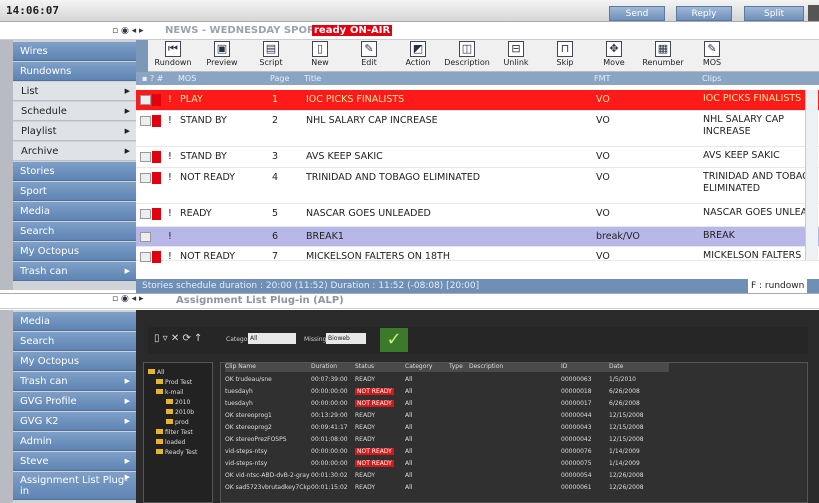 The height and width of the screenshot is (503, 819). Describe the element at coordinates (173, 54) in the screenshot. I see `toolbar-rundown-button: ⏮ Rundown` at that location.